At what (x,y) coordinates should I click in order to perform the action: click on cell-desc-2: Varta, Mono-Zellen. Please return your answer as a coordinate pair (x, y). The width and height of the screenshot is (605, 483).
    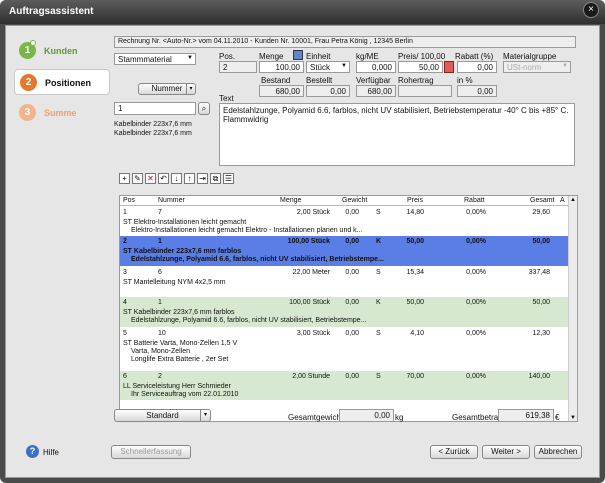
    Looking at the image, I should click on (161, 351).